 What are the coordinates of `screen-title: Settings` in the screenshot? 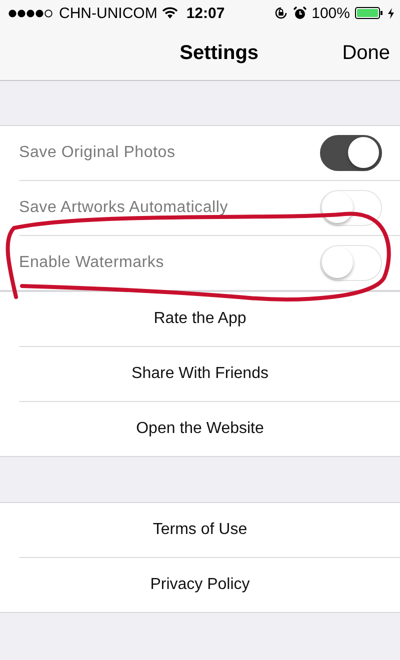 It's located at (219, 53).